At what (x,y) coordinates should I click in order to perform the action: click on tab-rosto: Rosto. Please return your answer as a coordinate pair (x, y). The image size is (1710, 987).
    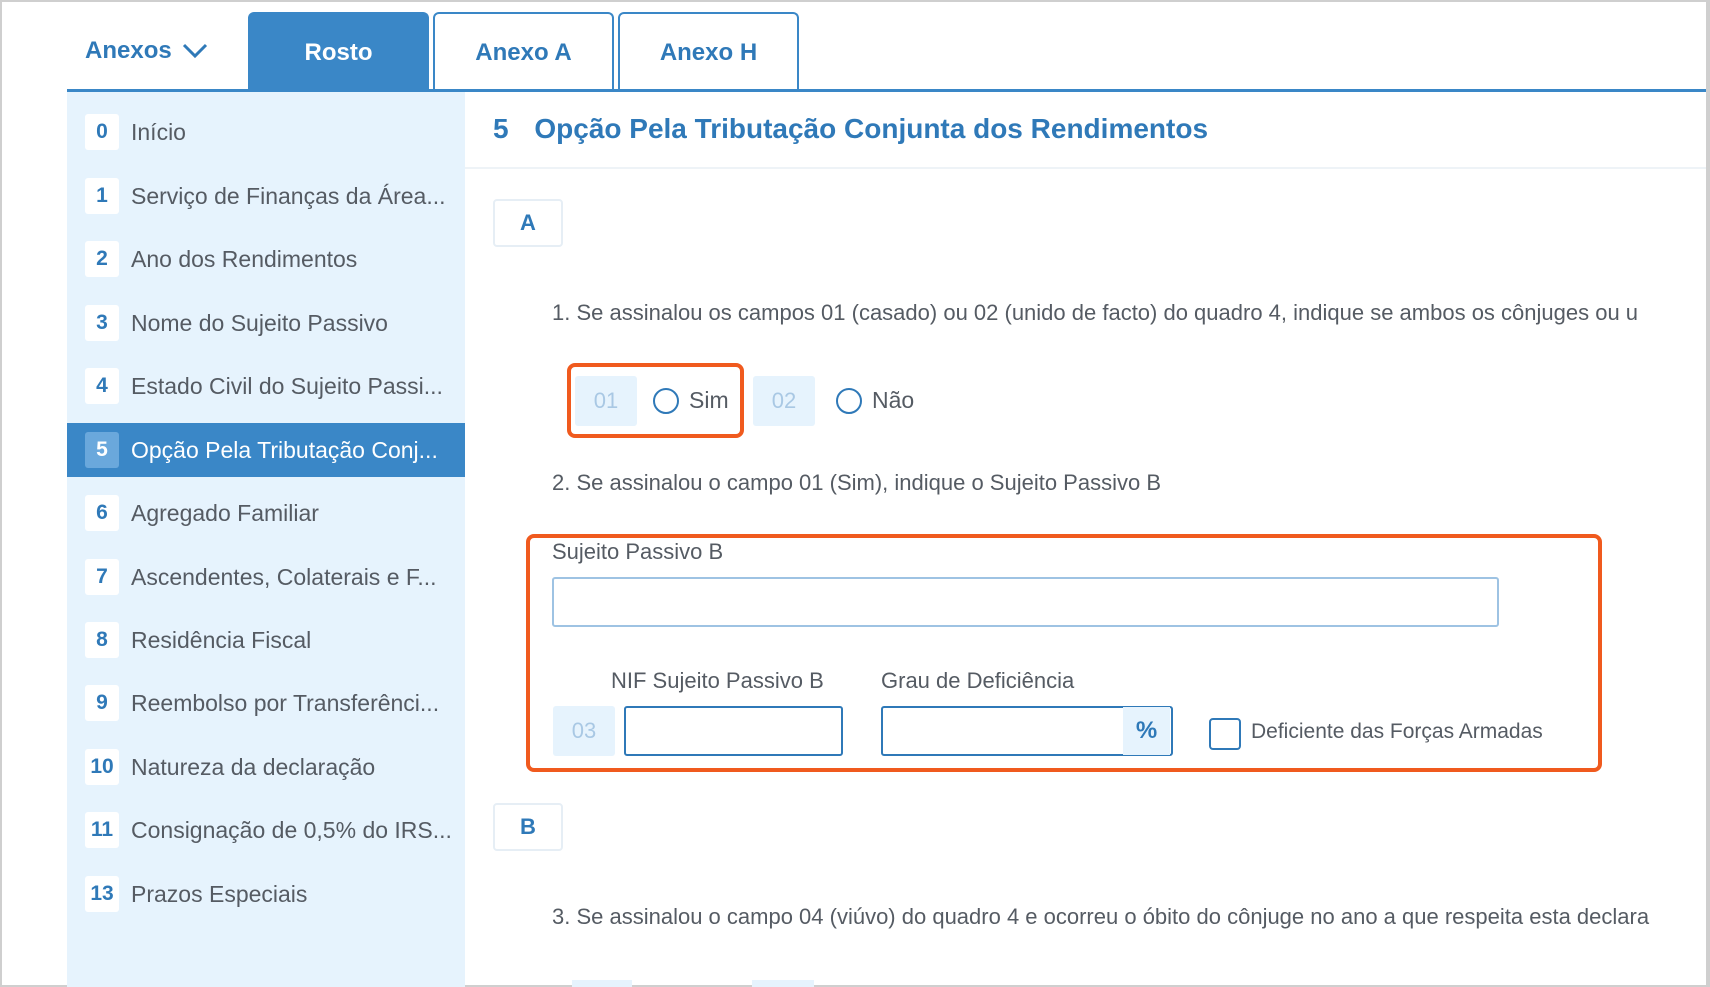
    Looking at the image, I should click on (338, 52).